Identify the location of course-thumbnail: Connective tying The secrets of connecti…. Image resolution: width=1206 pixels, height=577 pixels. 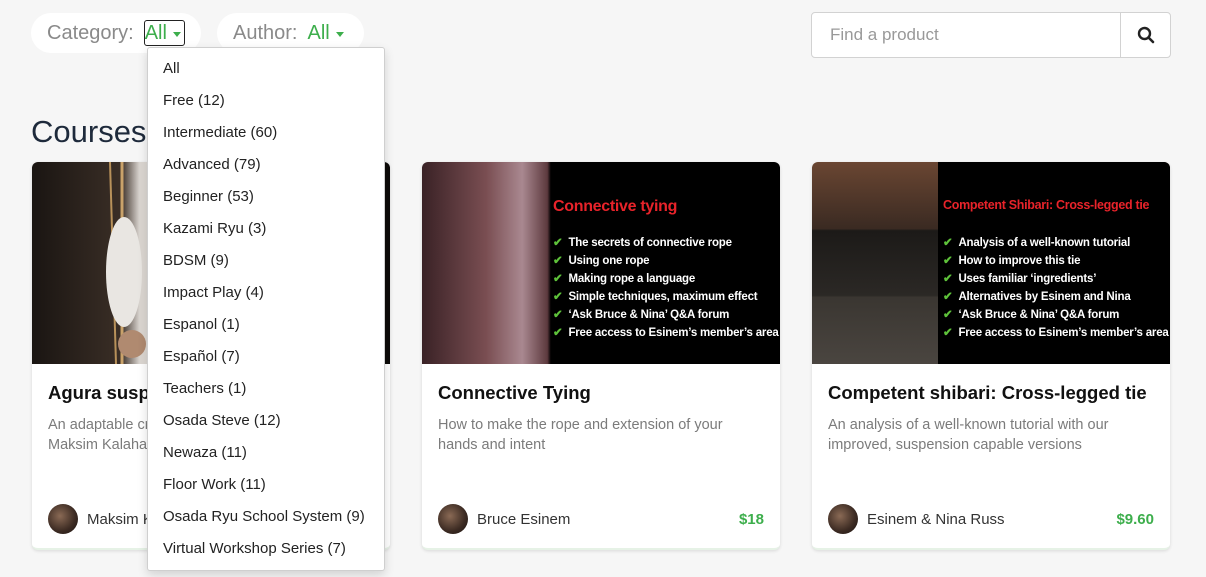
(601, 263).